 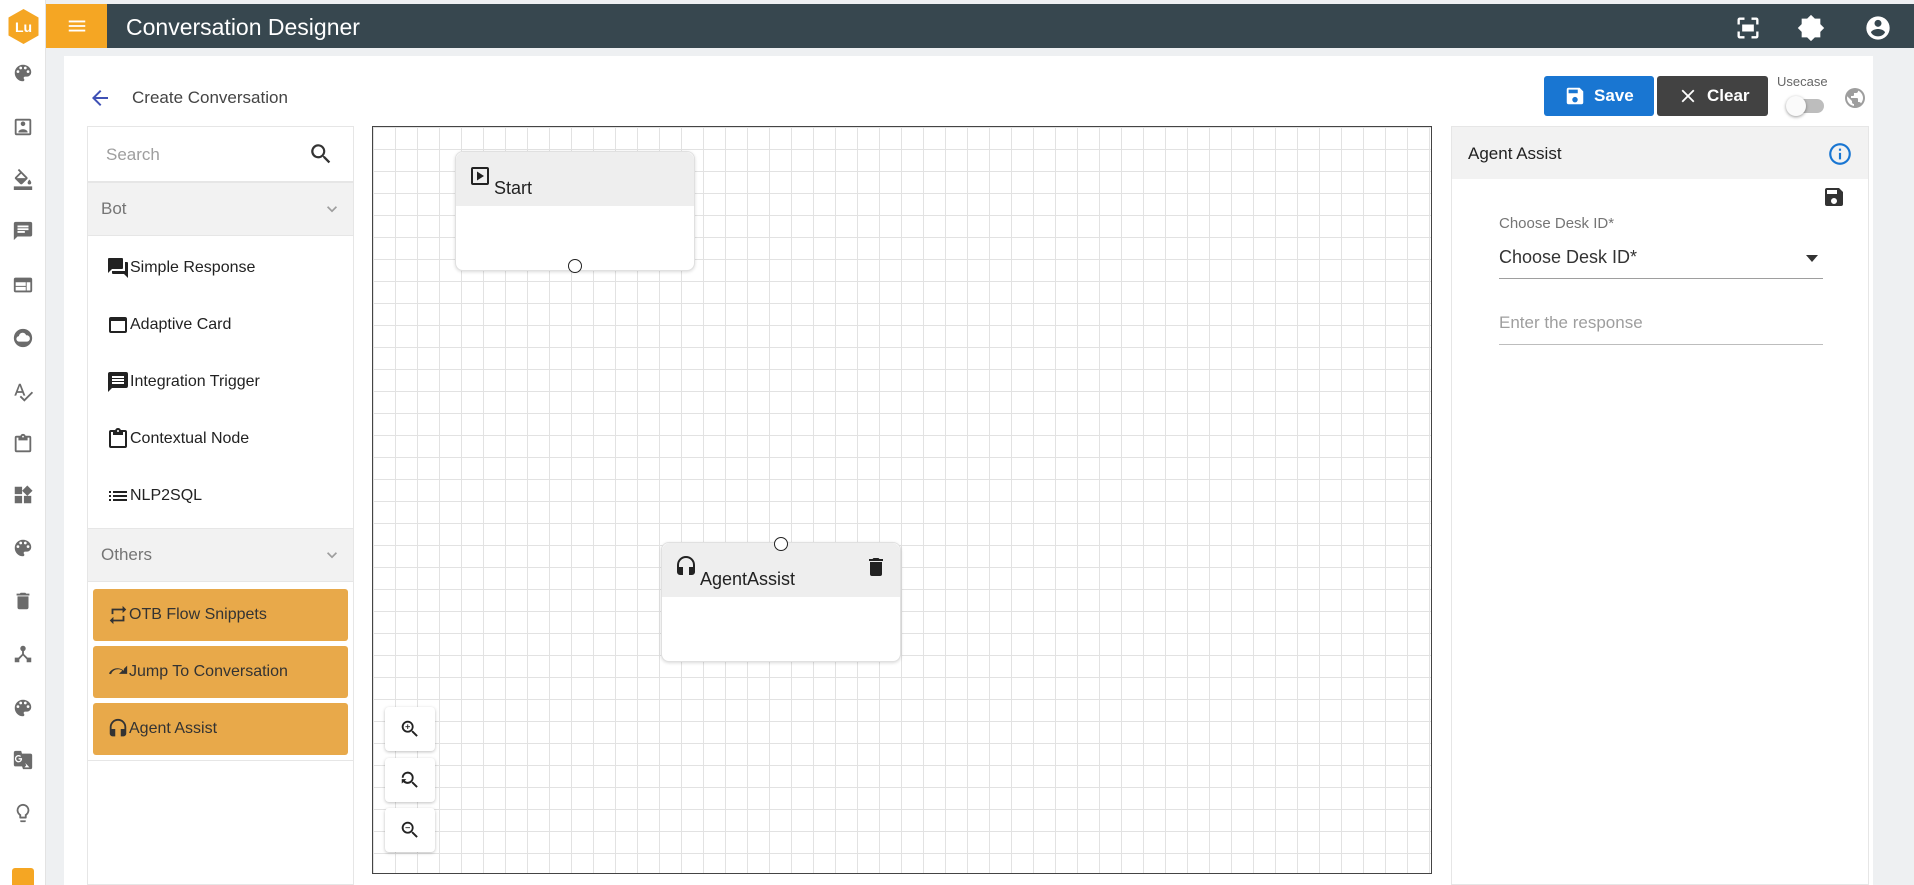 What do you see at coordinates (1802, 81) in the screenshot?
I see `usecase-label: Usecase` at bounding box center [1802, 81].